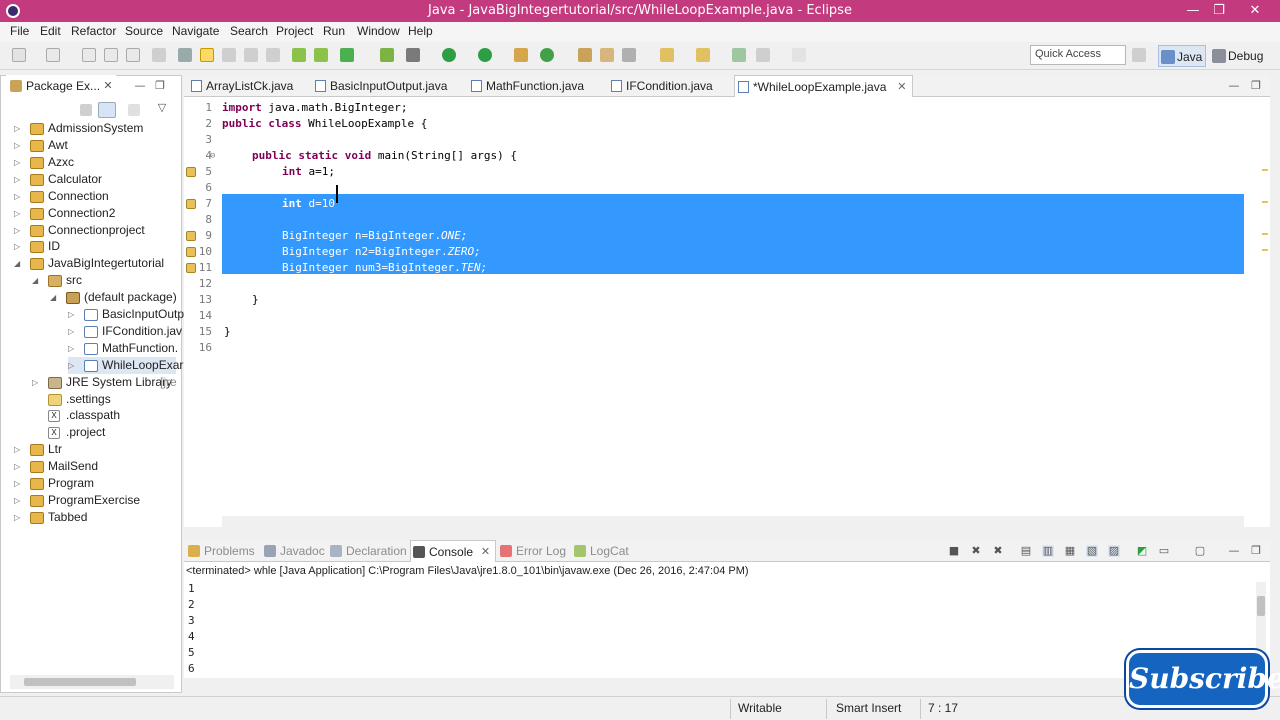 This screenshot has height=720, width=1280. What do you see at coordinates (140, 86) in the screenshot?
I see `minimize-view-icon: —` at bounding box center [140, 86].